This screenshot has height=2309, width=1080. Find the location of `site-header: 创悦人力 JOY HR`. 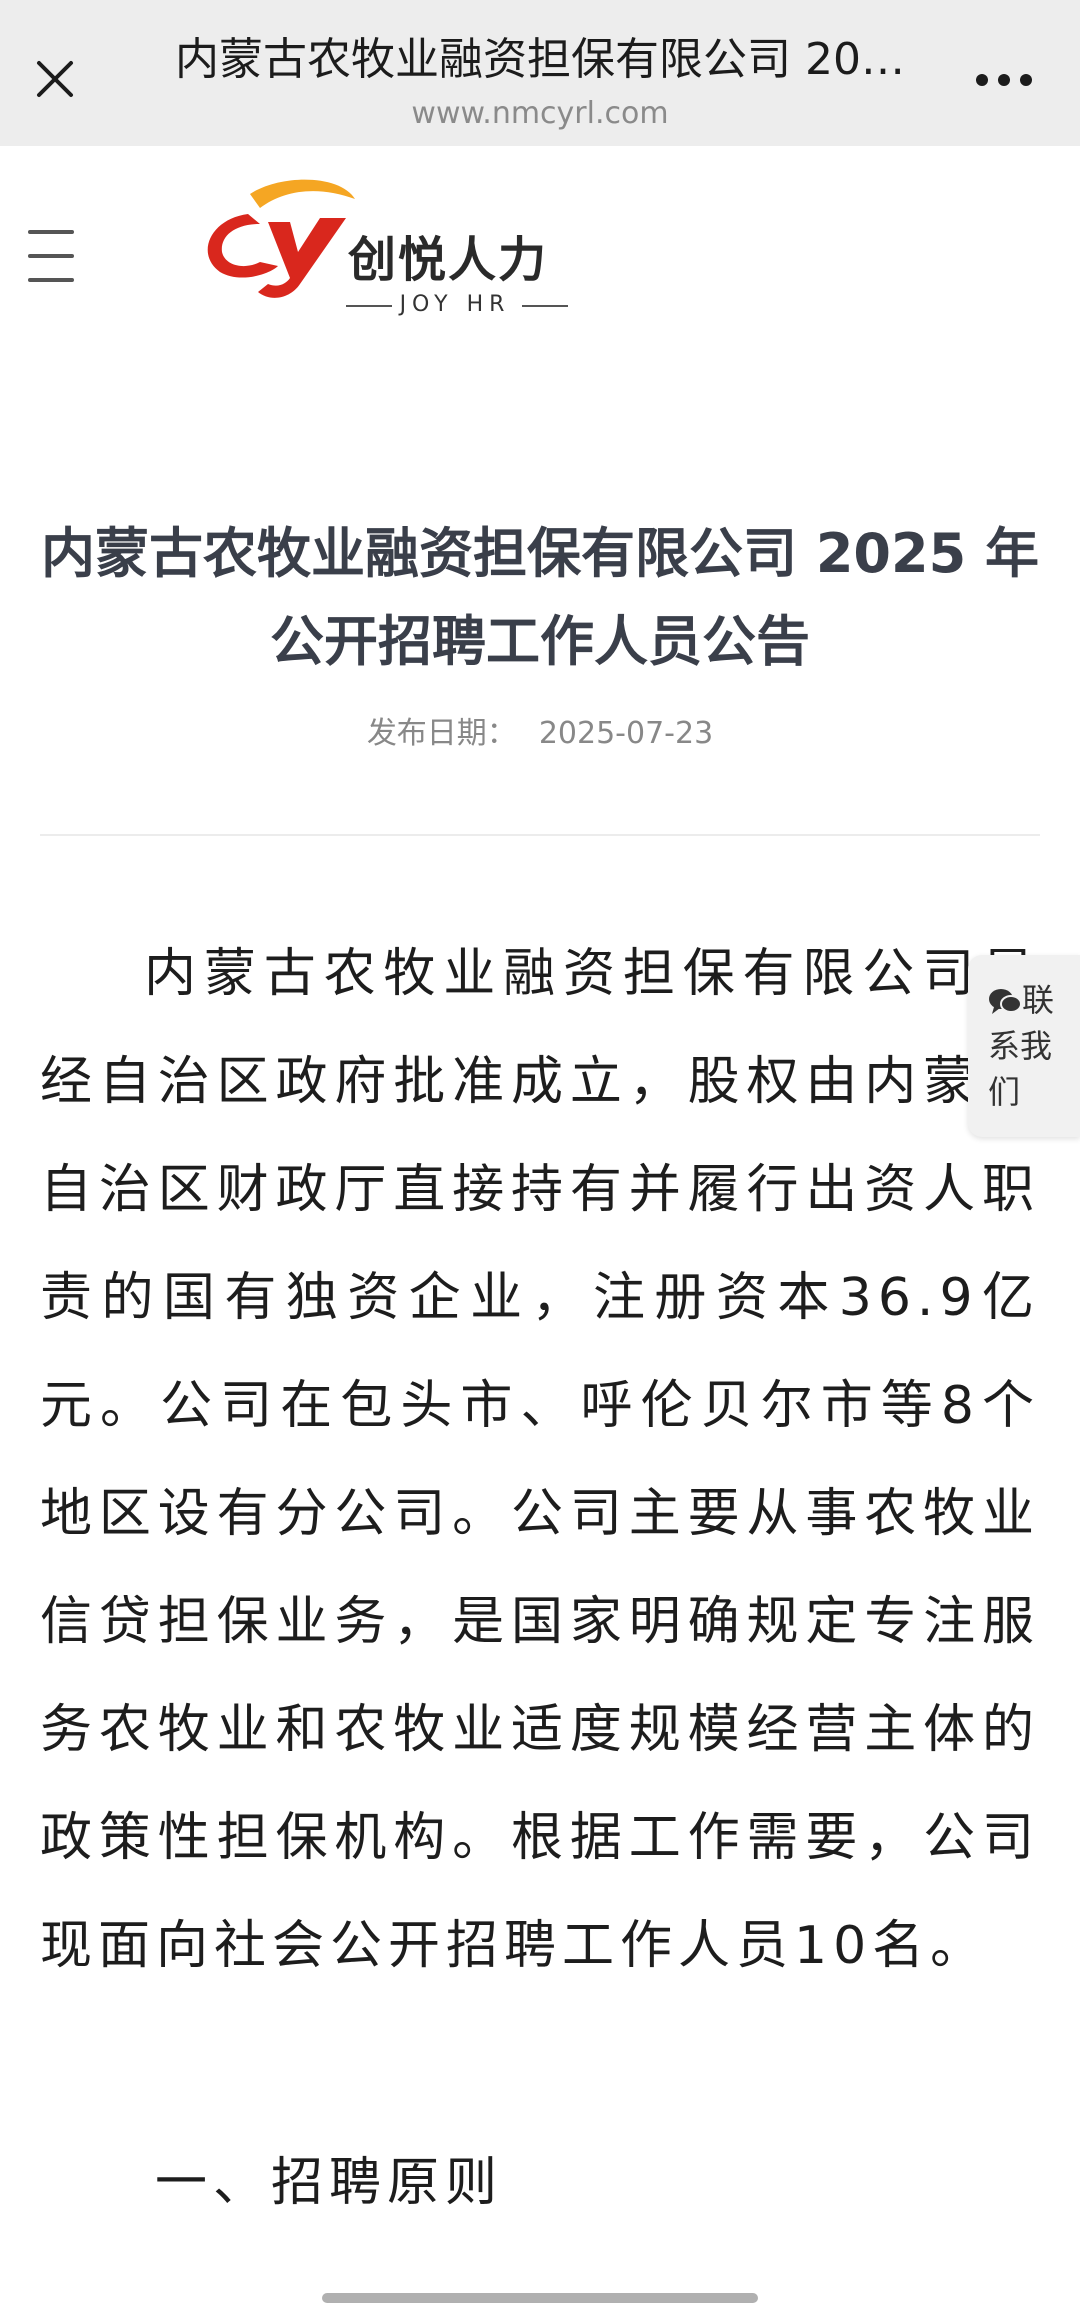

site-header: 创悦人力 JOY HR is located at coordinates (540, 256).